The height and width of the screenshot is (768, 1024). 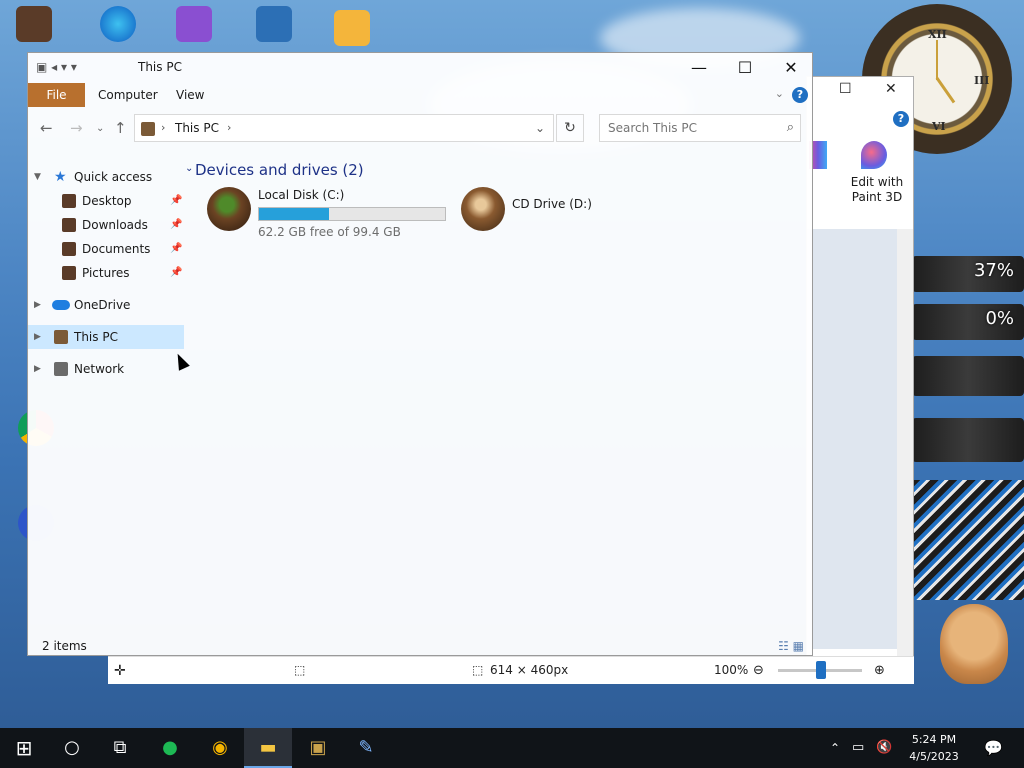 What do you see at coordinates (982, 80) in the screenshot?
I see `clock-numeral: III` at bounding box center [982, 80].